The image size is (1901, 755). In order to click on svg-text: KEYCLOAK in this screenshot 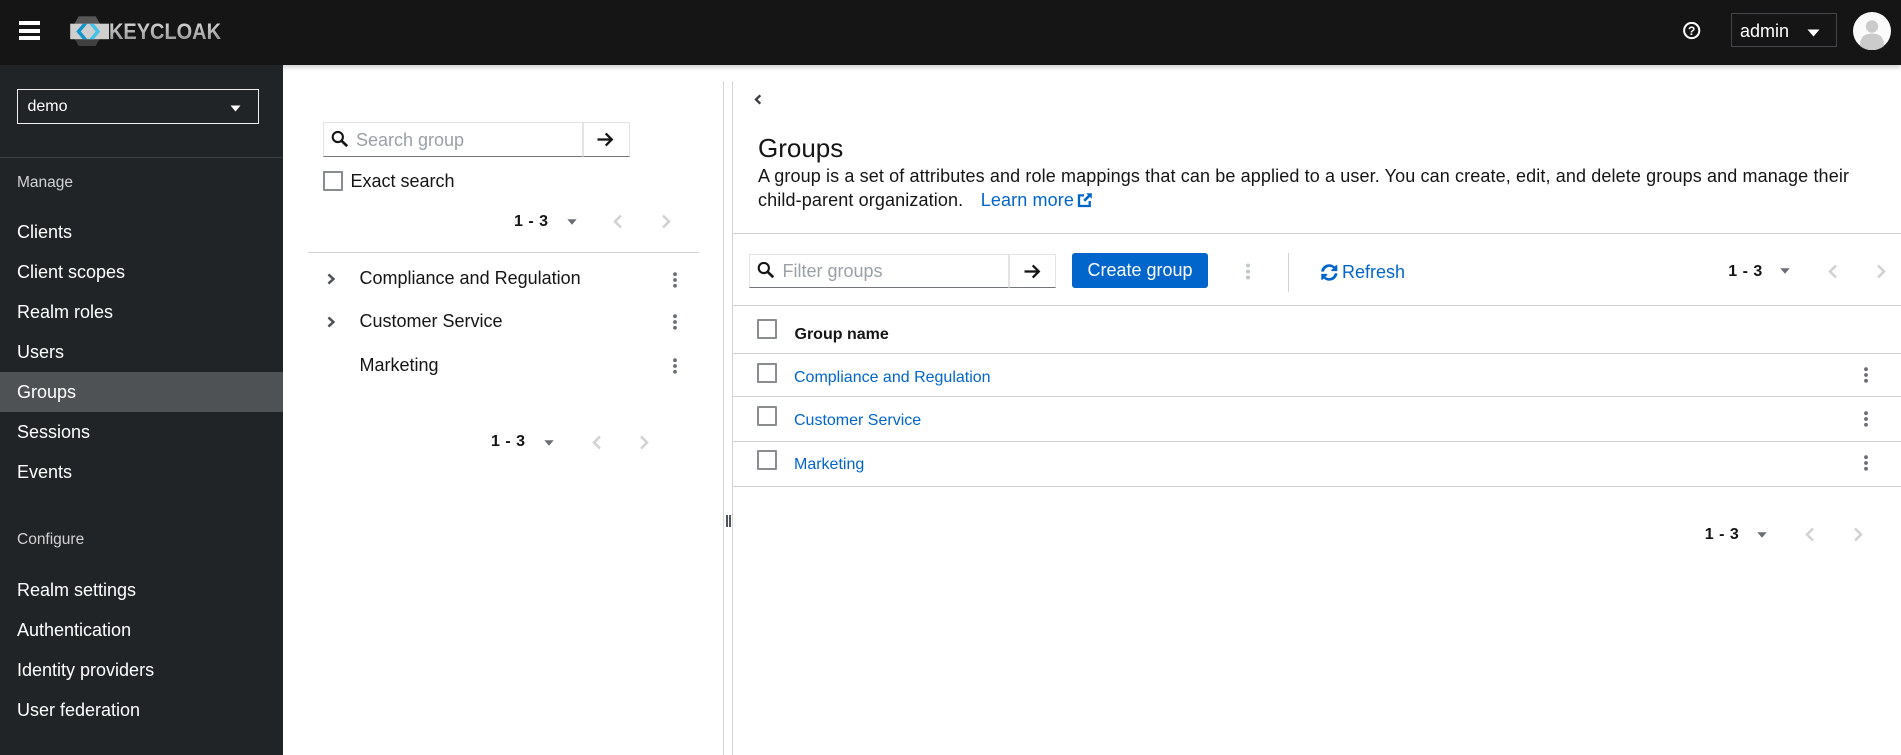, I will do `click(165, 31)`.